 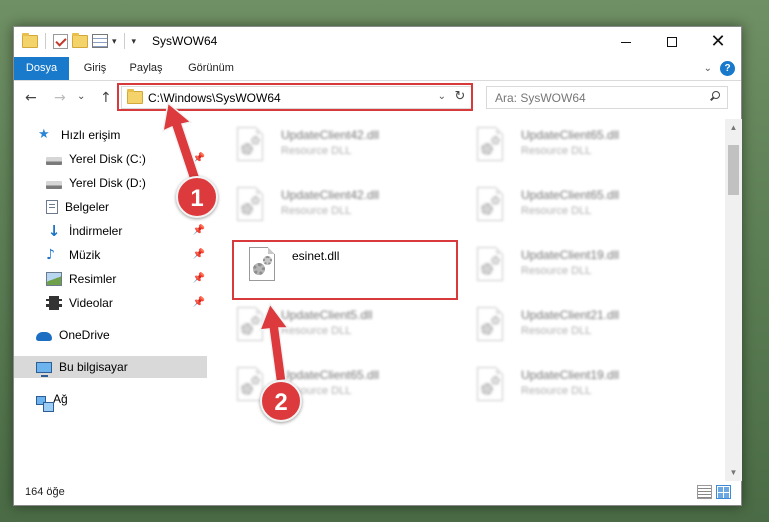 I want to click on tab-file: Dosya, so click(x=41, y=68).